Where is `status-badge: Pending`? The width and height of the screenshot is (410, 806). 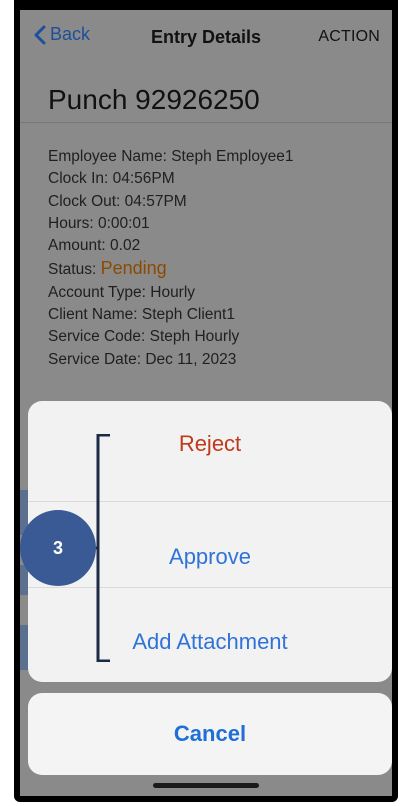 status-badge: Pending is located at coordinates (133, 268).